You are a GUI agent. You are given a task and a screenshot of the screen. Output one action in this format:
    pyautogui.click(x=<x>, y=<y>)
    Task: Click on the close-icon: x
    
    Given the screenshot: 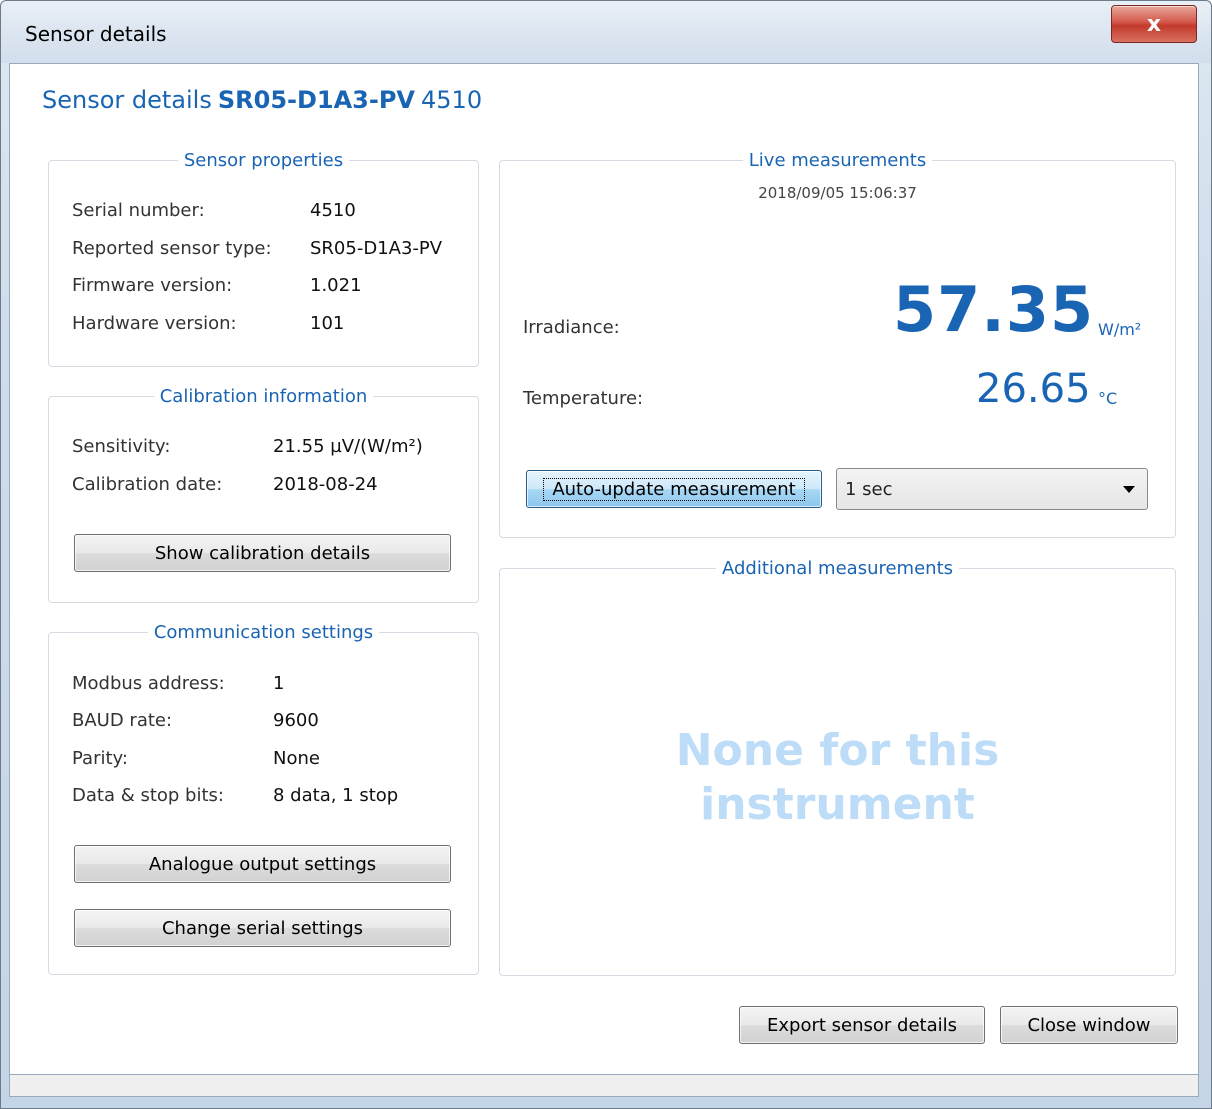 What is the action you would take?
    pyautogui.click(x=1154, y=24)
    